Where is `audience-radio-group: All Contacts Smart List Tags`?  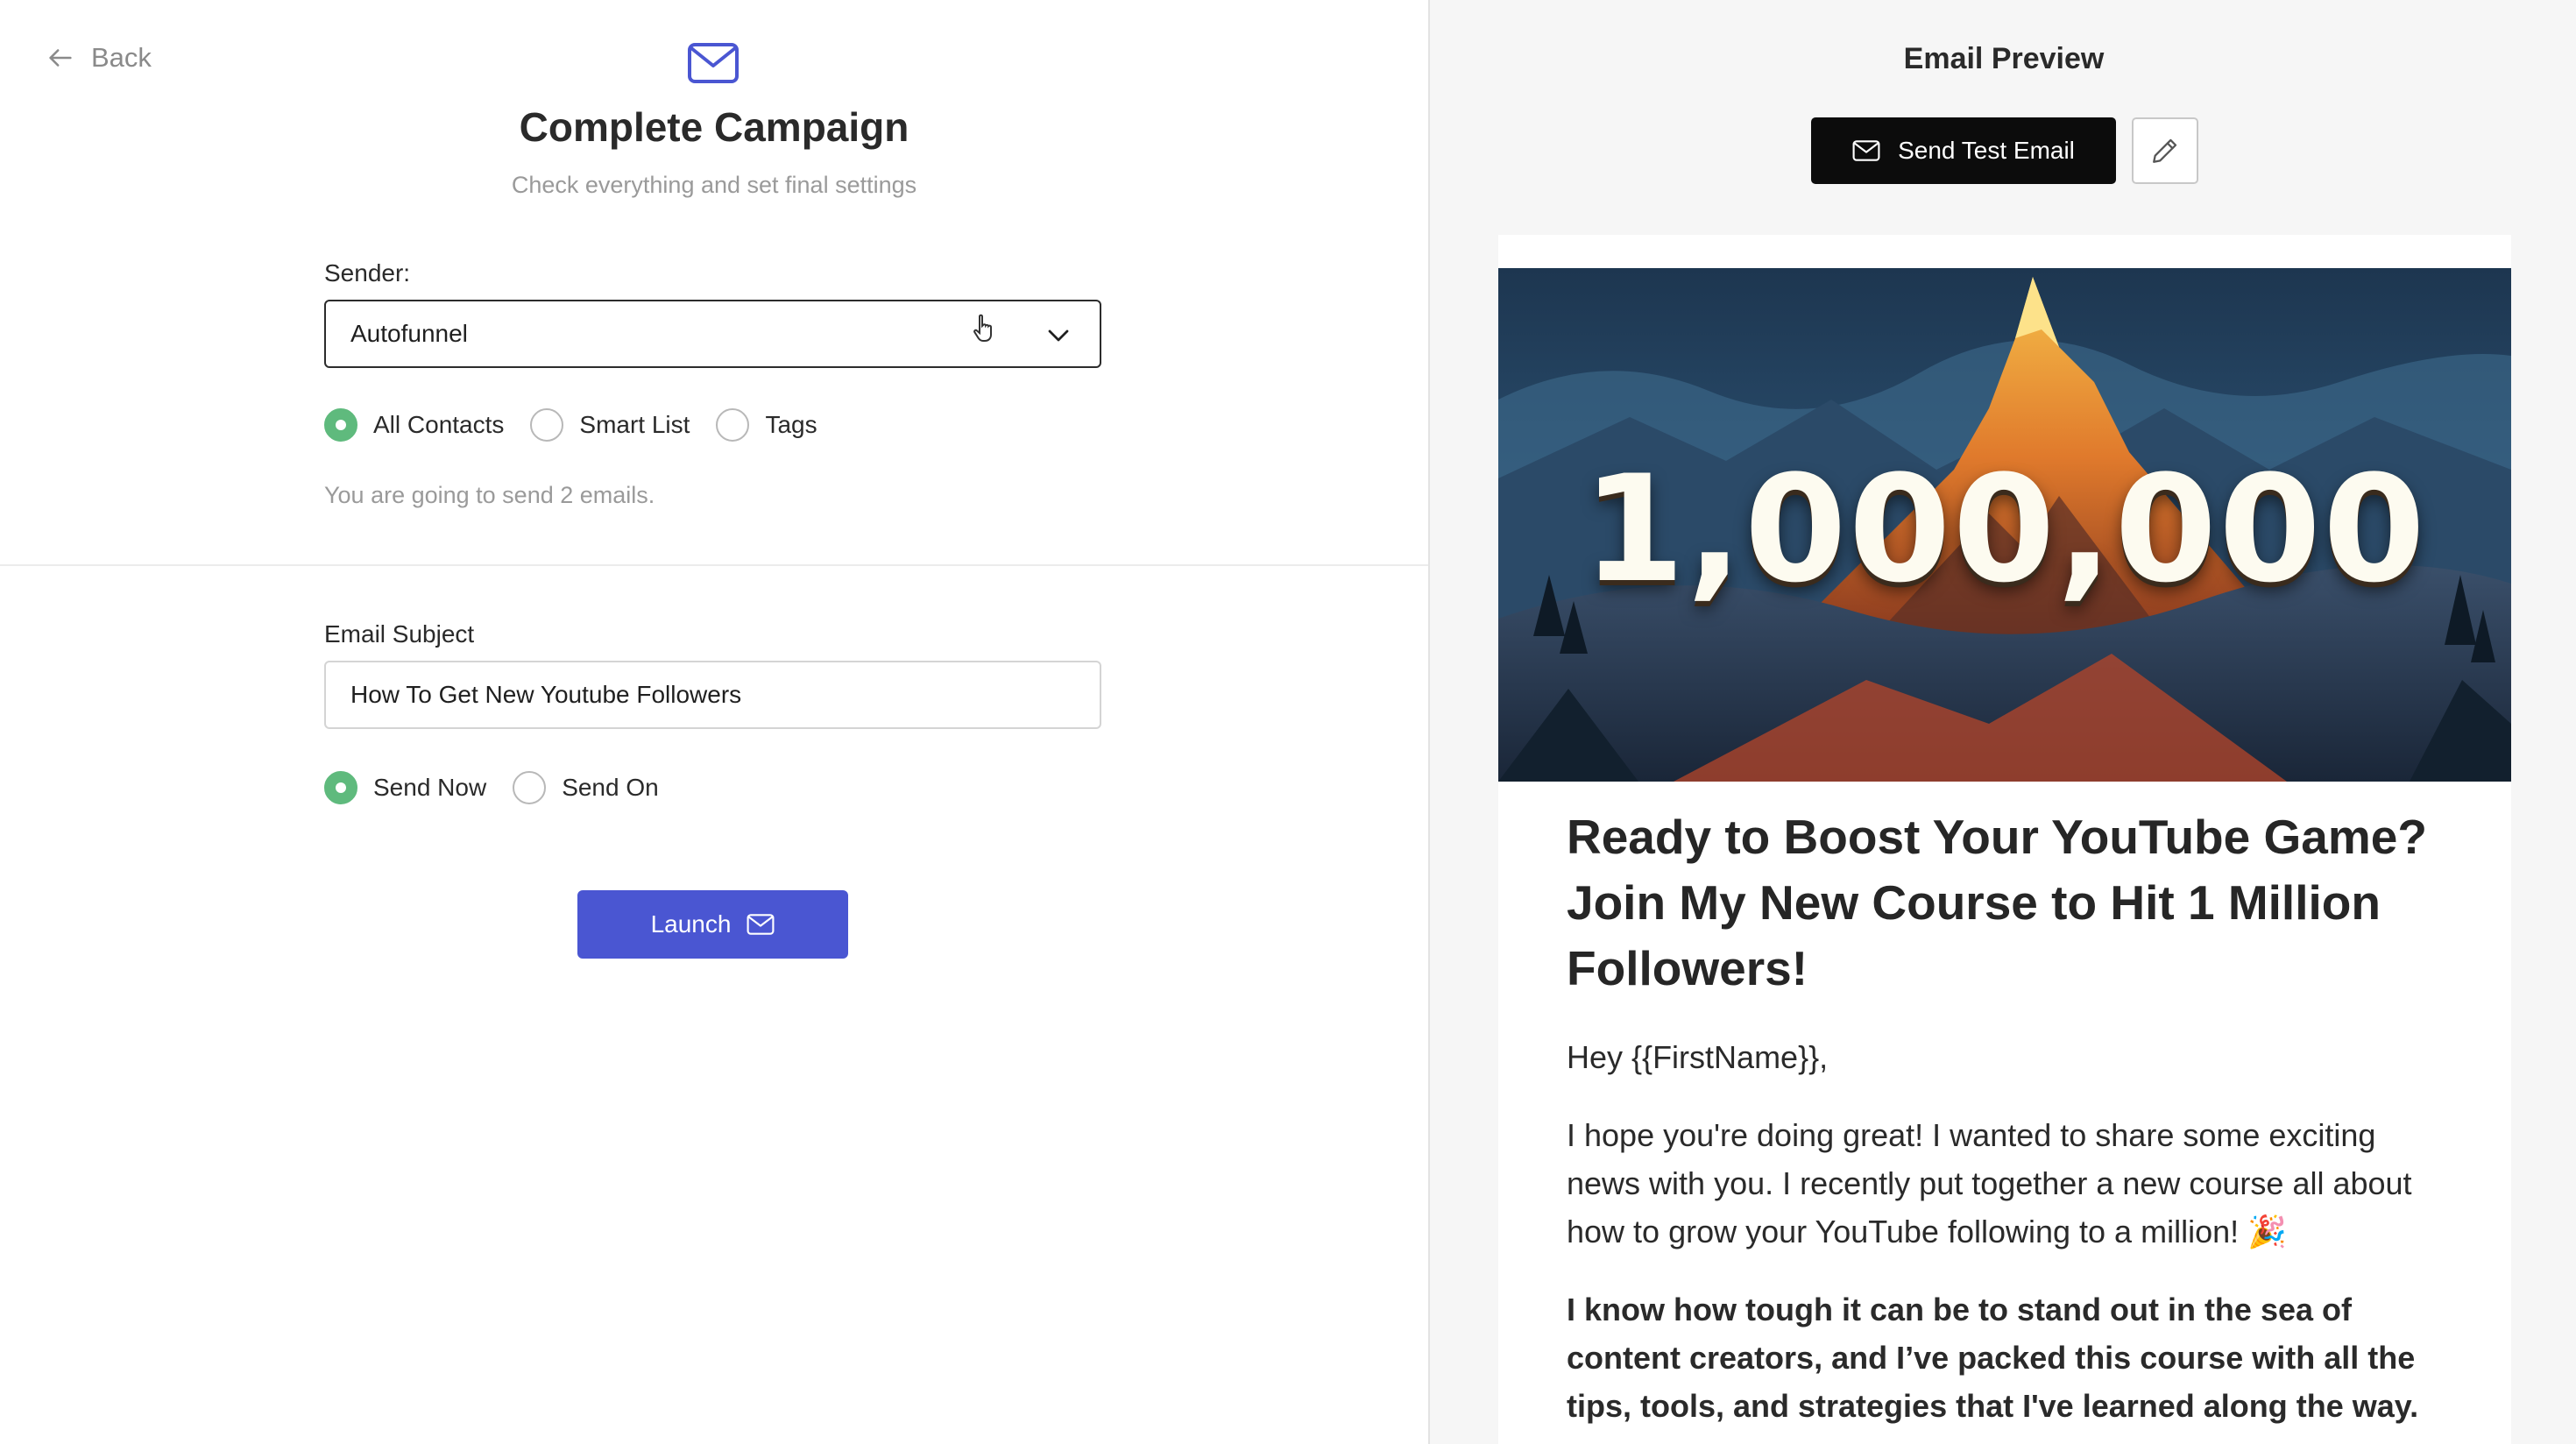
audience-radio-group: All Contacts Smart List Tags is located at coordinates (584, 425).